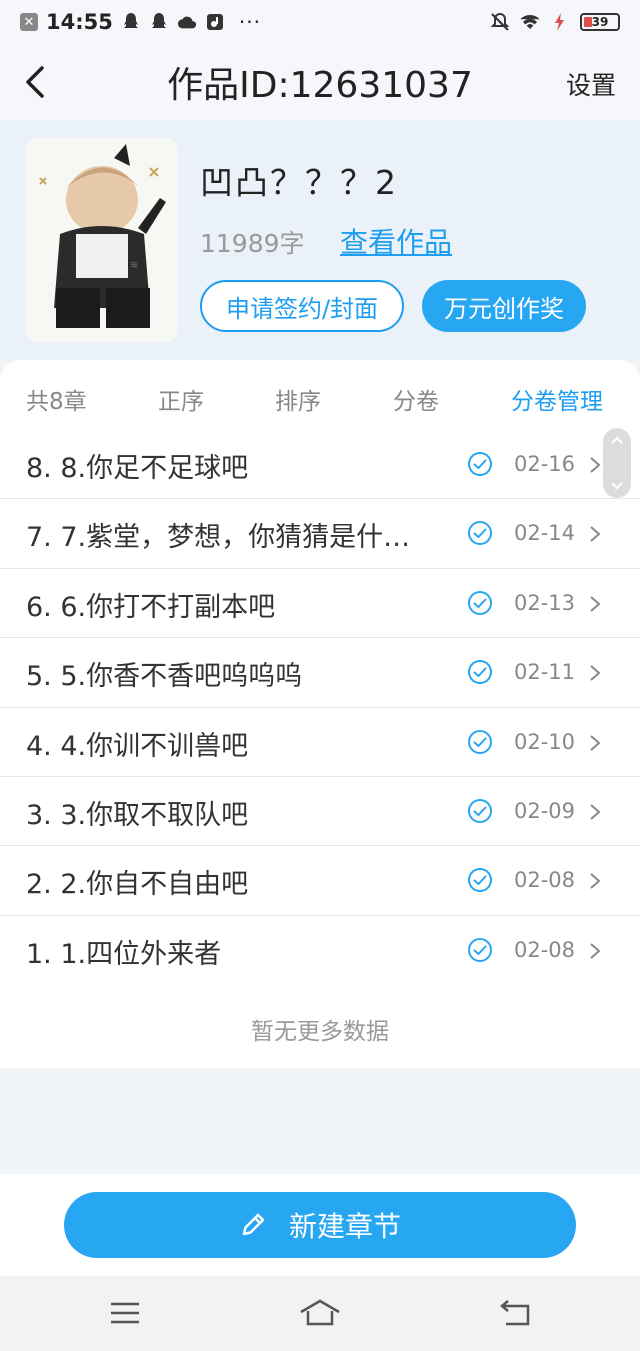 The image size is (640, 1351). I want to click on mute-bell-icon, so click(500, 22).